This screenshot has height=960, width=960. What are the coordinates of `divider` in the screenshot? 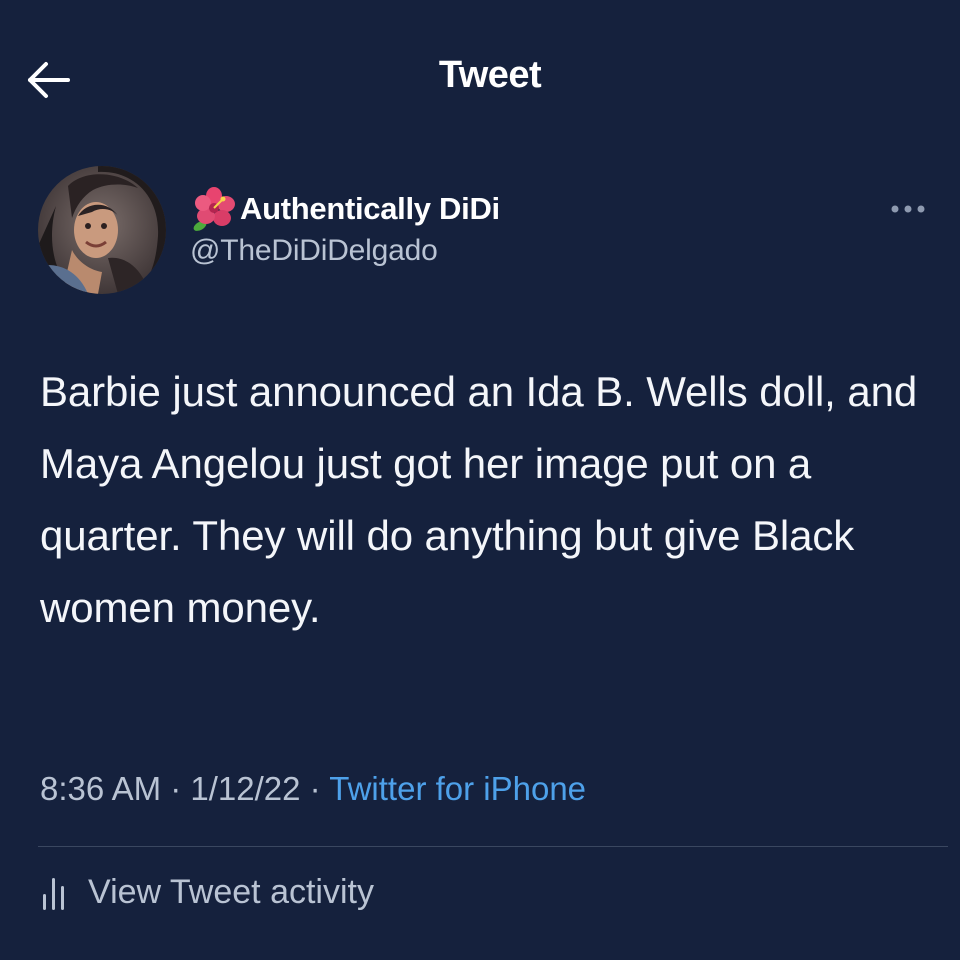 It's located at (493, 846).